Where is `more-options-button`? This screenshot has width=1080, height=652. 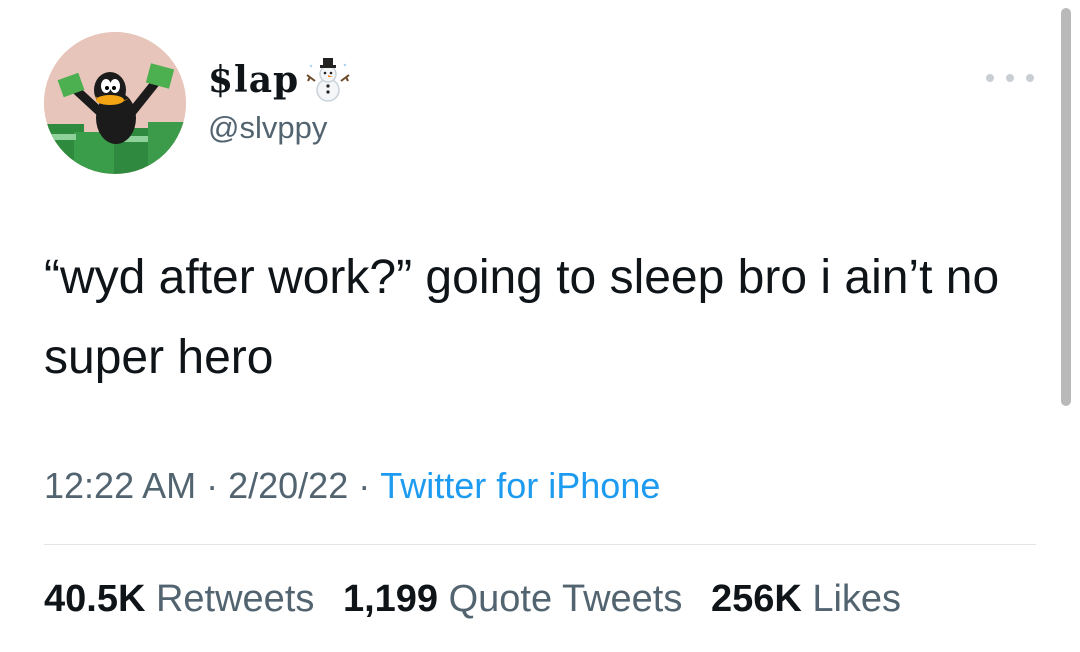
more-options-button is located at coordinates (1010, 78).